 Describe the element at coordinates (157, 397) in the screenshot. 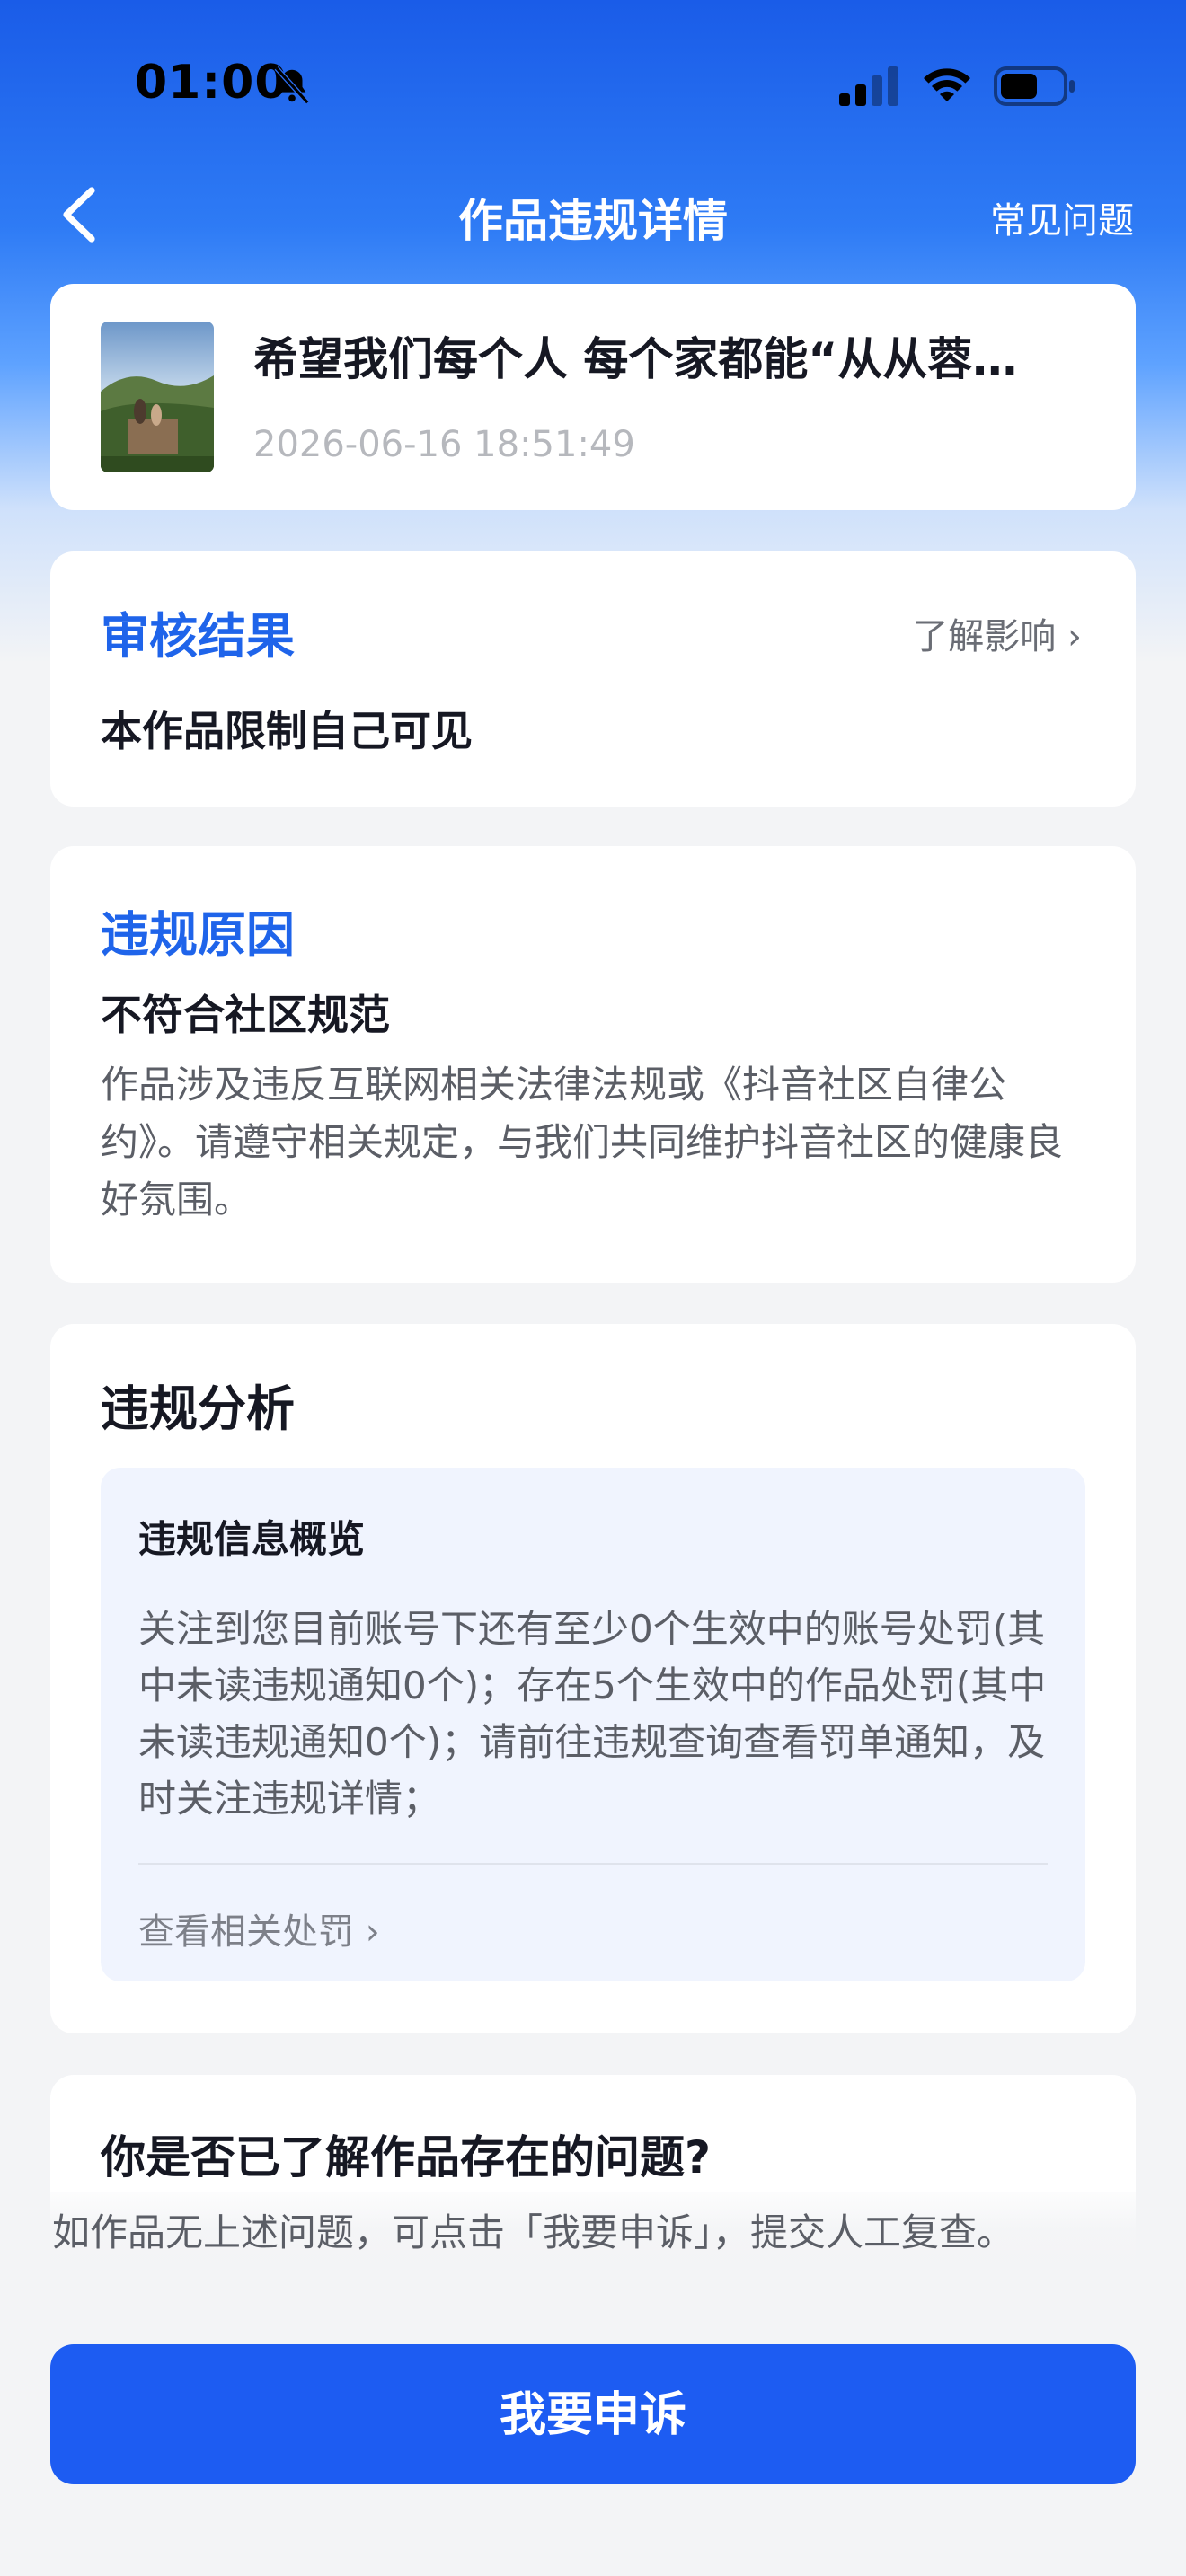

I see `video-thumbnail` at that location.